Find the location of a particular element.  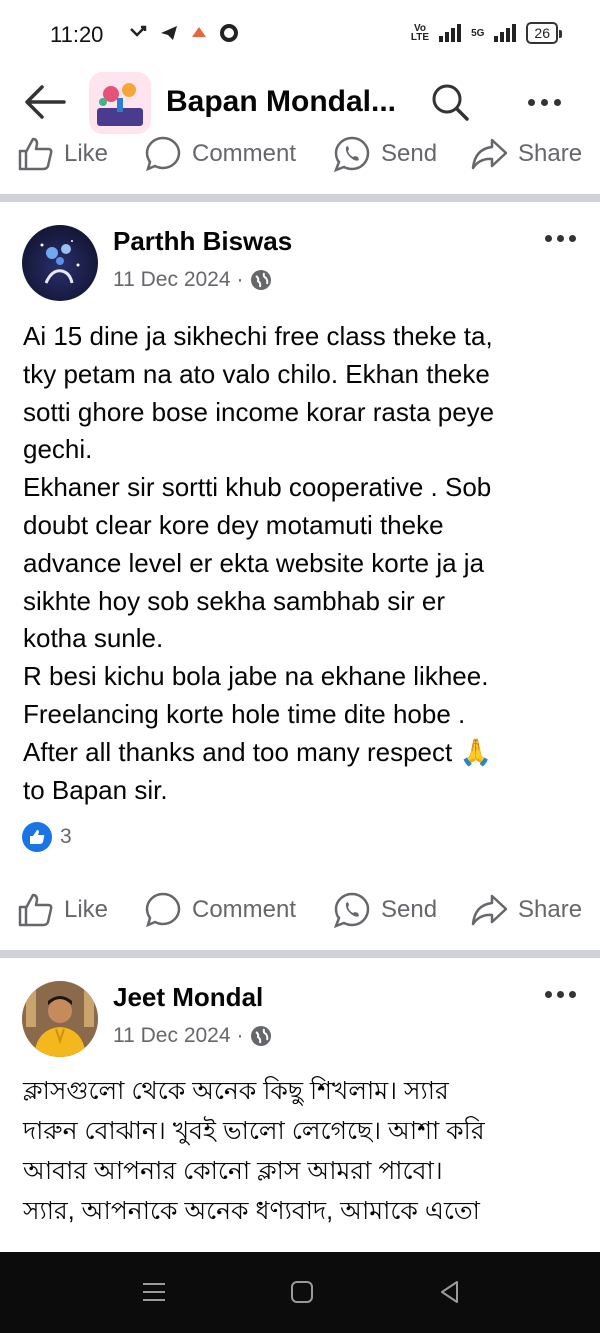

menu-lines-icon is located at coordinates (154, 1292).